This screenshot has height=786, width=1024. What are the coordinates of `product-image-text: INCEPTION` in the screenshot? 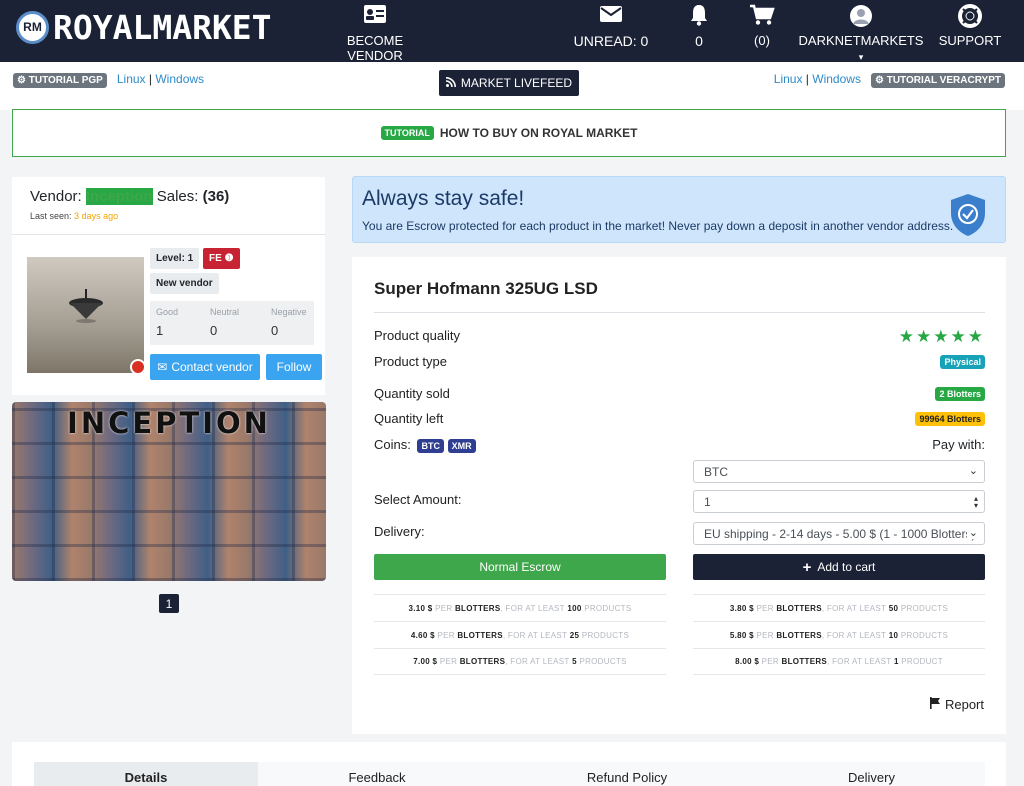 It's located at (169, 423).